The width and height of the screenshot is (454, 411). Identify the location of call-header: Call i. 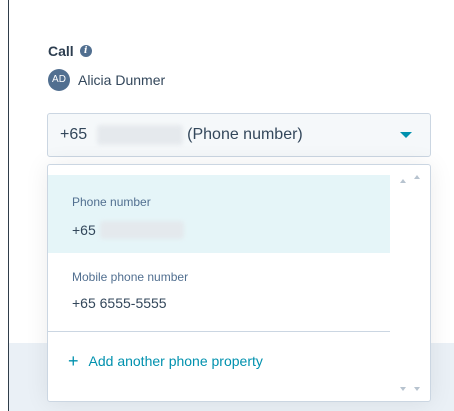
(70, 51).